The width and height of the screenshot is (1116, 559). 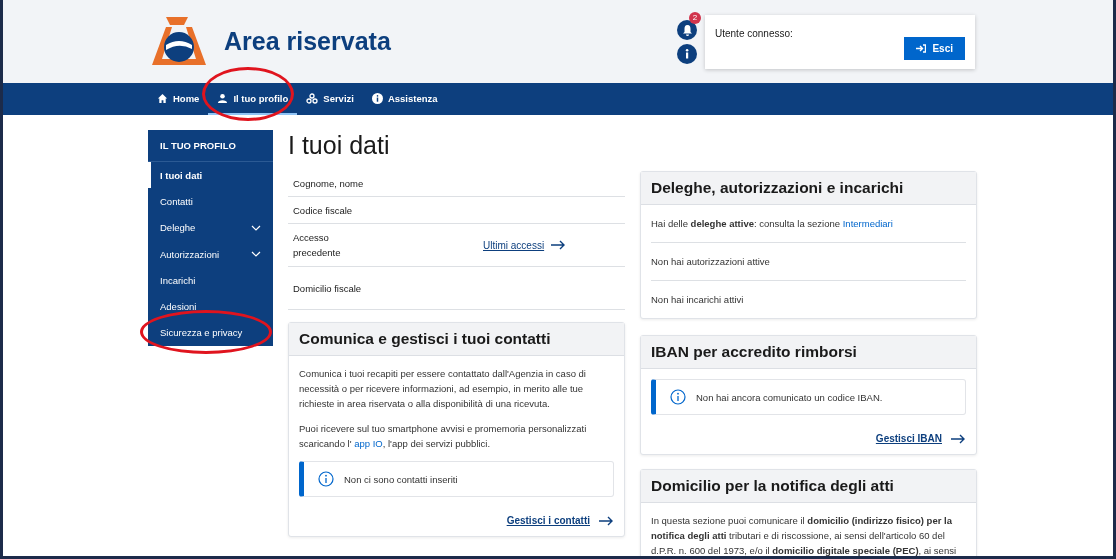 What do you see at coordinates (808, 352) in the screenshot?
I see `card-title: IBAN per accredito rimborsi` at bounding box center [808, 352].